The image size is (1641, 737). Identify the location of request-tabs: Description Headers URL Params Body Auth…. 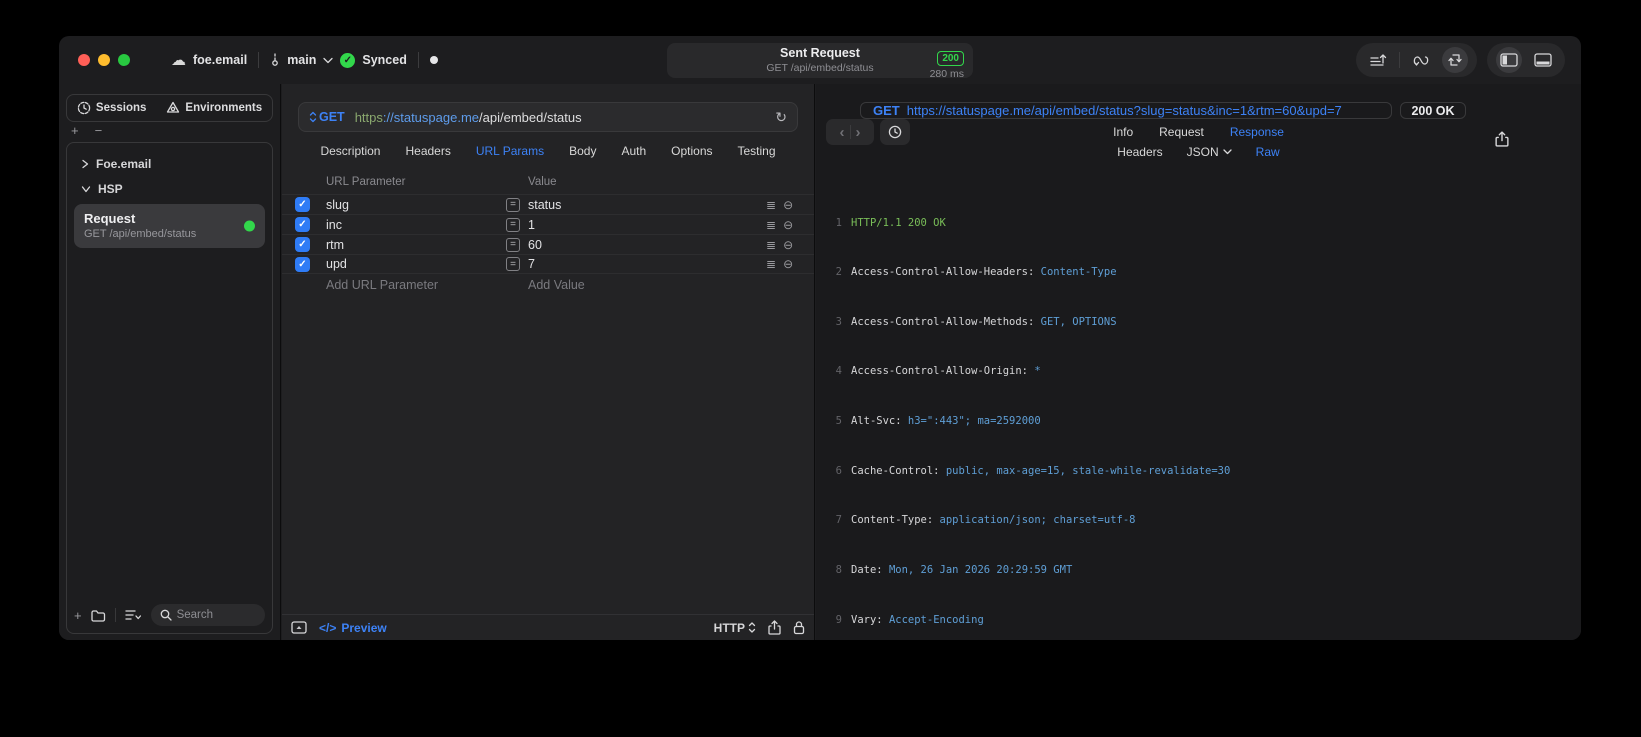
(548, 151).